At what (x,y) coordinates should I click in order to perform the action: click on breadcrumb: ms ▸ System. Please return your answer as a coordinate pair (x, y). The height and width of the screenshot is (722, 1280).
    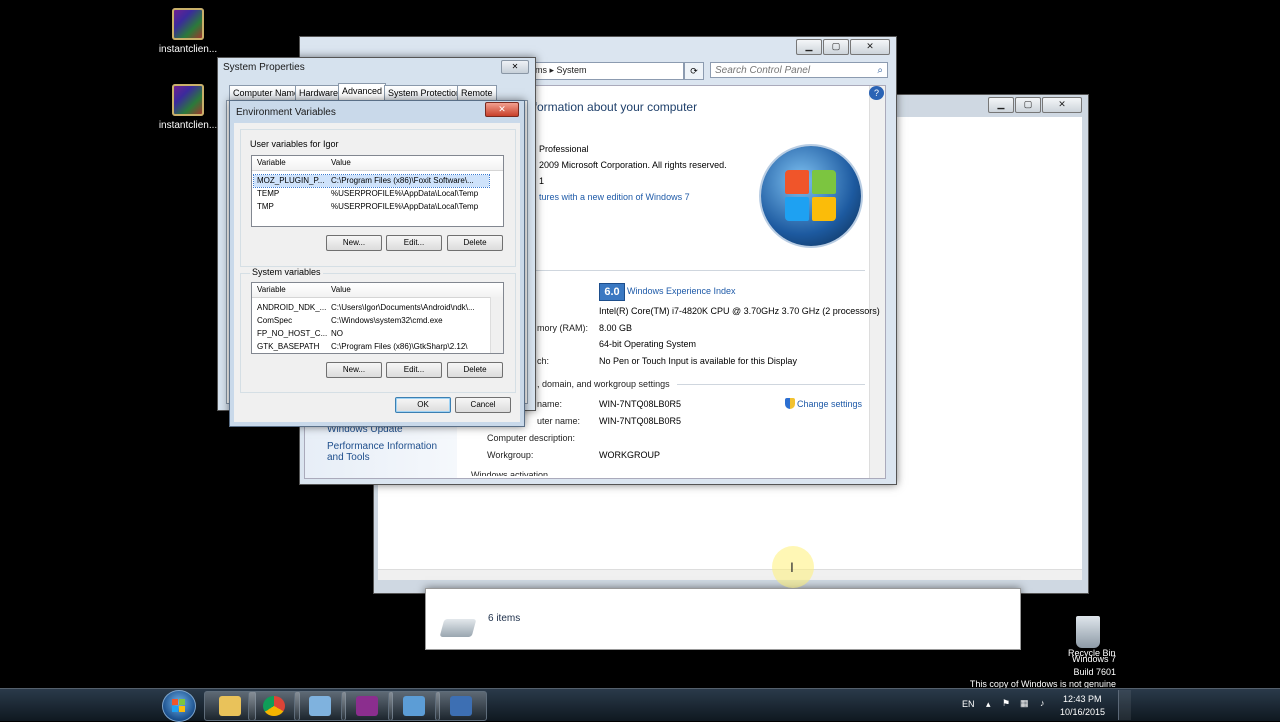
    Looking at the image, I should click on (561, 70).